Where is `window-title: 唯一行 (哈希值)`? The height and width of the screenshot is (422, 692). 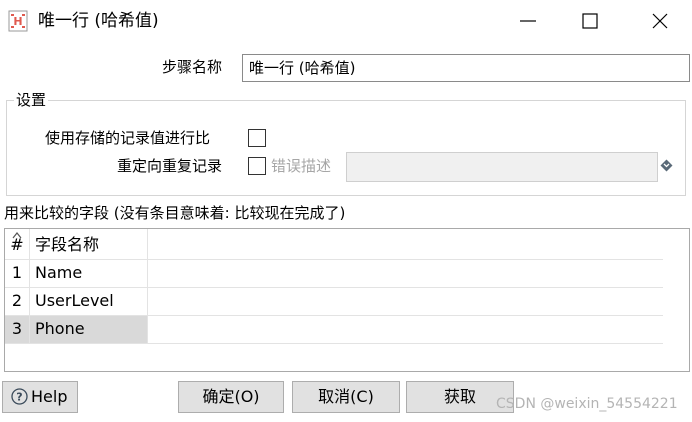
window-title: 唯一行 (哈希值) is located at coordinates (98, 21).